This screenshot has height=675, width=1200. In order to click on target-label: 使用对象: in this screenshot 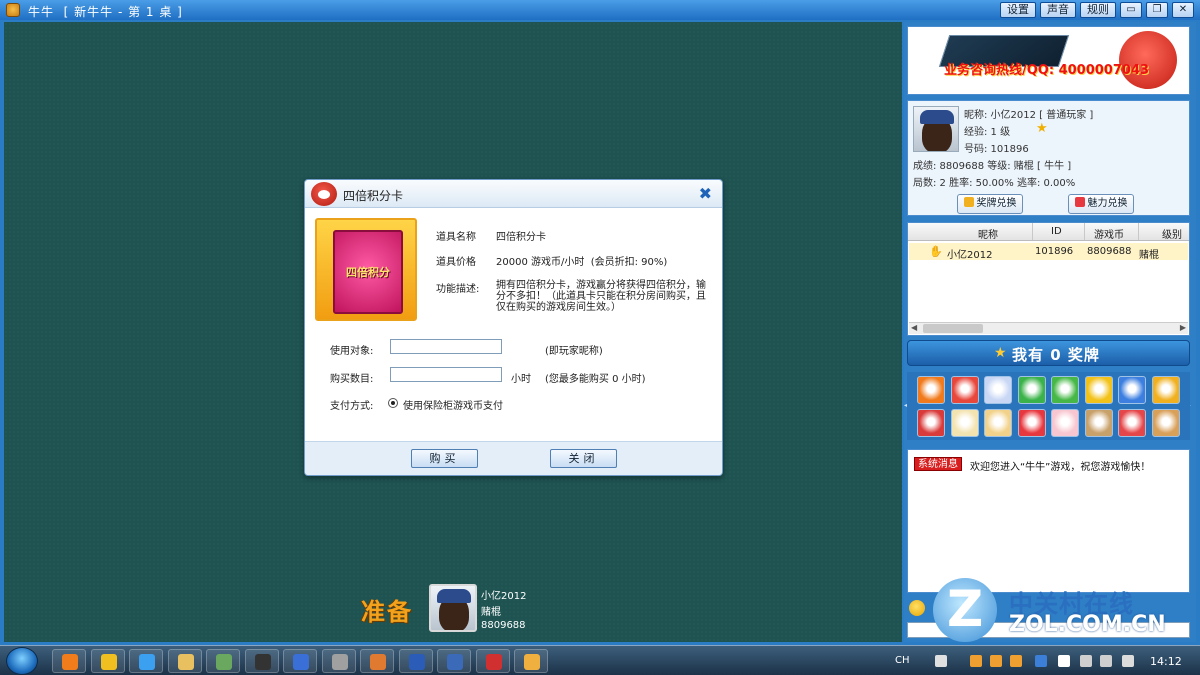, I will do `click(352, 351)`.